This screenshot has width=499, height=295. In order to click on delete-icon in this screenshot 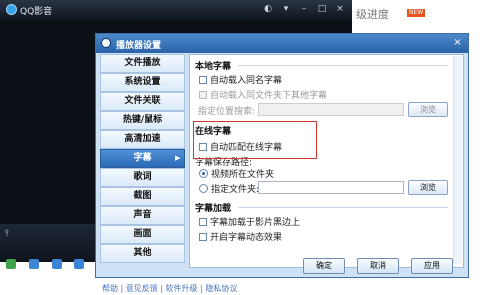, I will do `click(57, 264)`.